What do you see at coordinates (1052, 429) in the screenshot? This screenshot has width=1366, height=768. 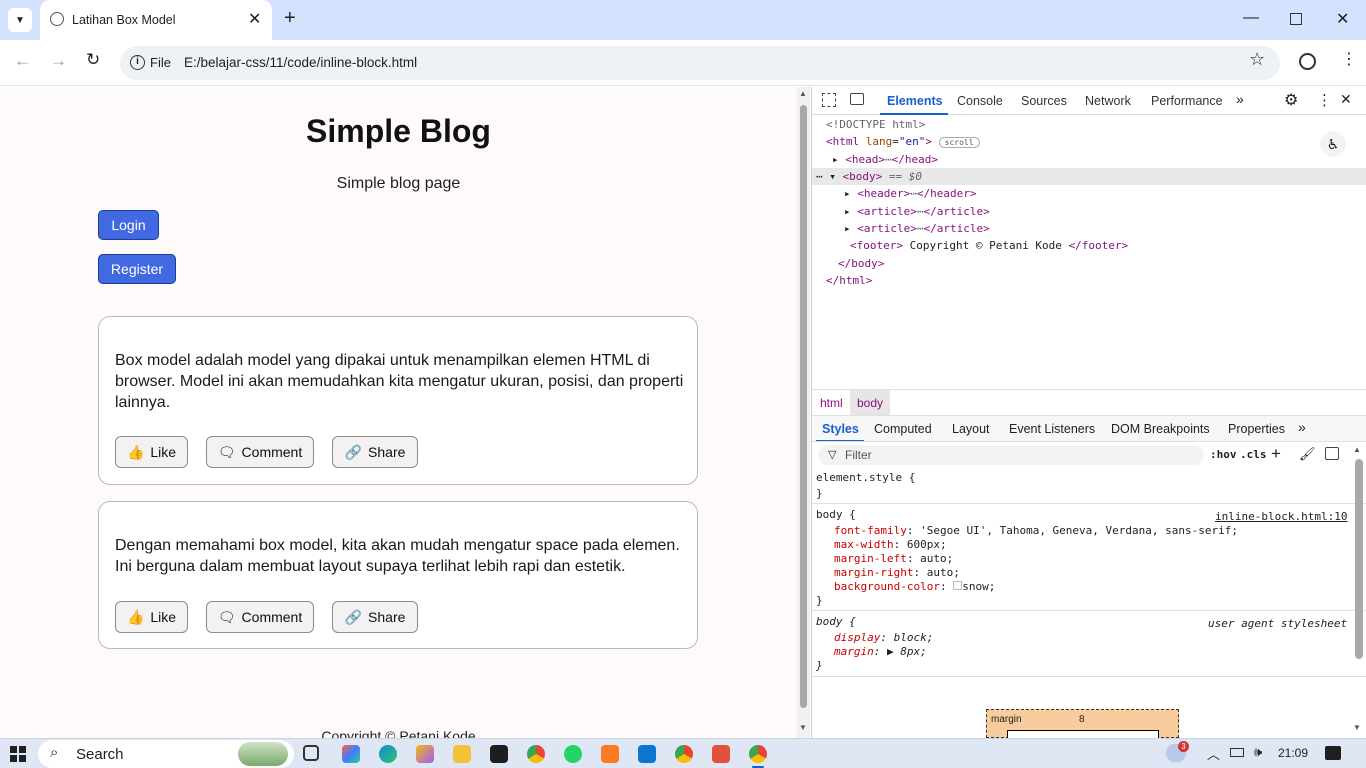 I see `subtab-event-listeners: Event Listeners` at bounding box center [1052, 429].